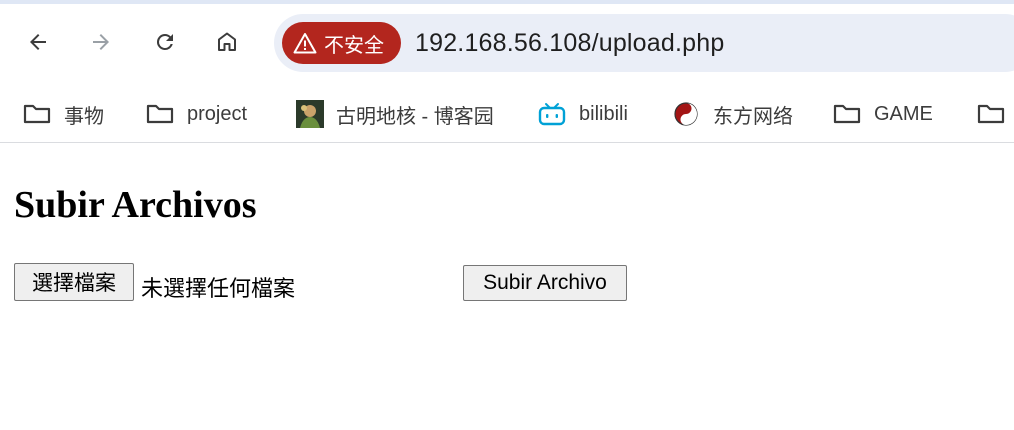 This screenshot has width=1014, height=430. Describe the element at coordinates (686, 114) in the screenshot. I see `yinyang-icon` at that location.